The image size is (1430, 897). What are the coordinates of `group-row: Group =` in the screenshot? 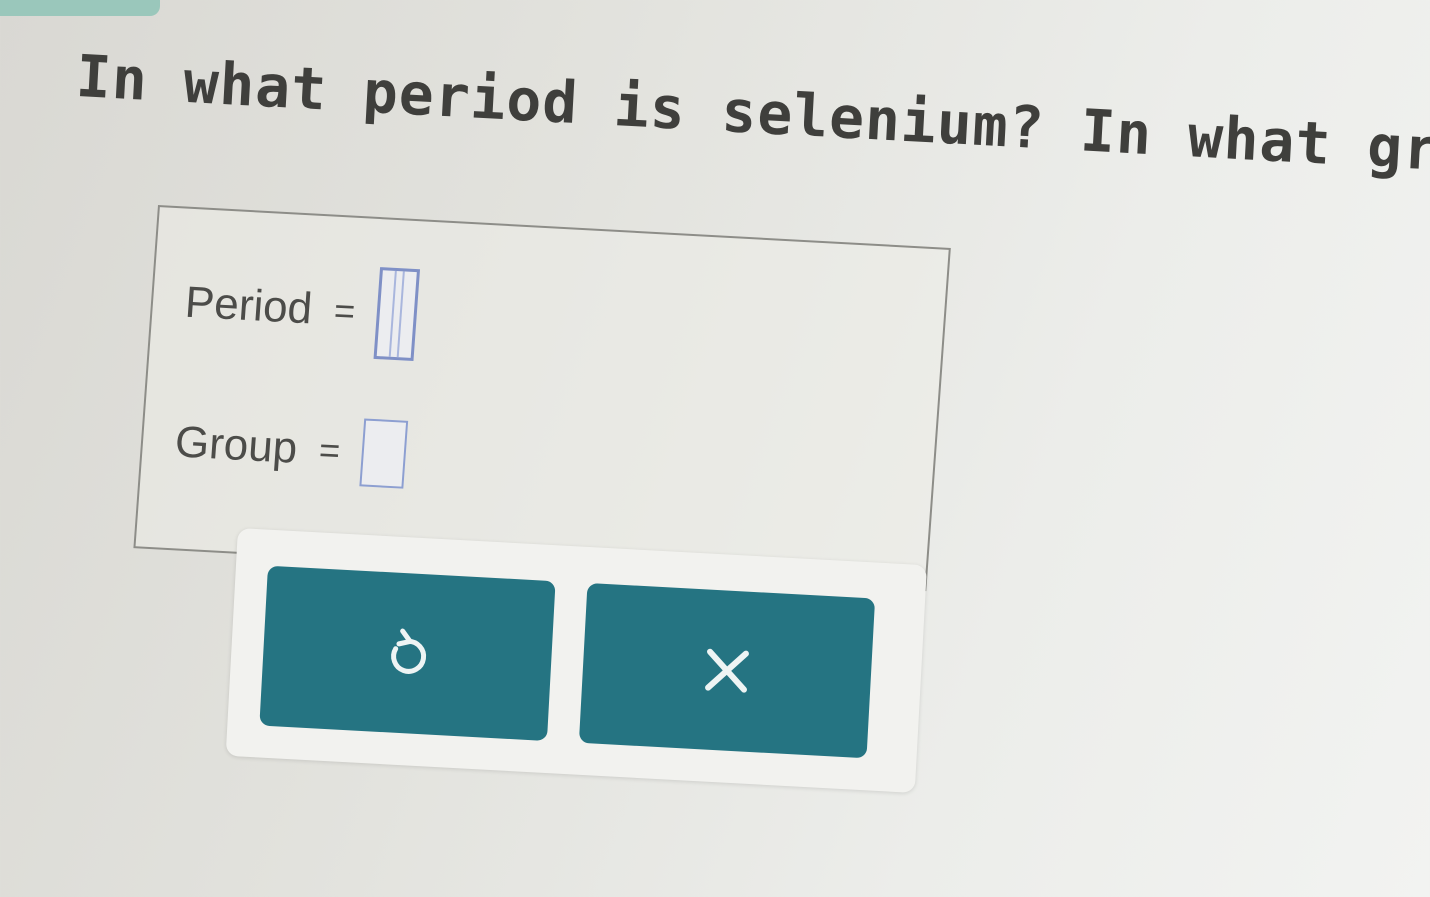 It's located at (291, 448).